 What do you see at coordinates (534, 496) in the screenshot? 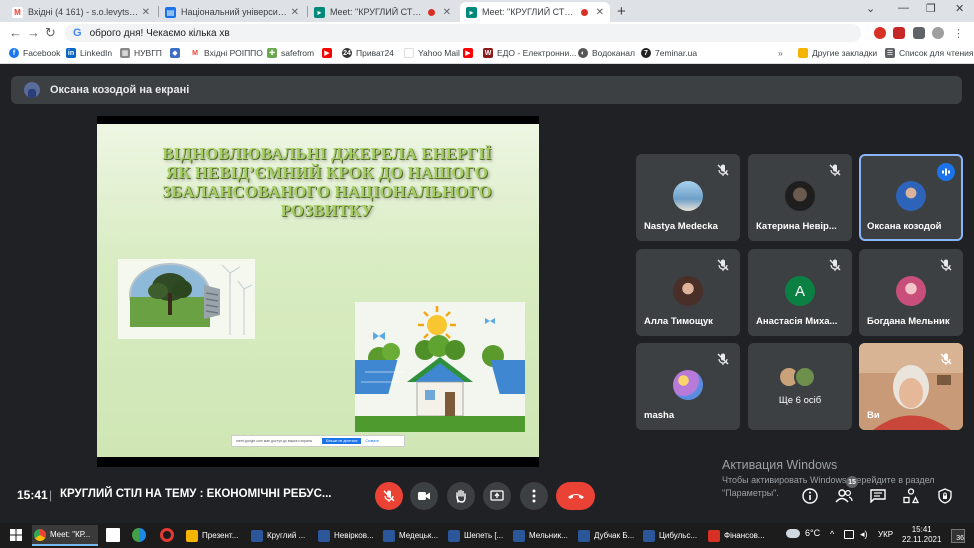
I see `more-options-button` at bounding box center [534, 496].